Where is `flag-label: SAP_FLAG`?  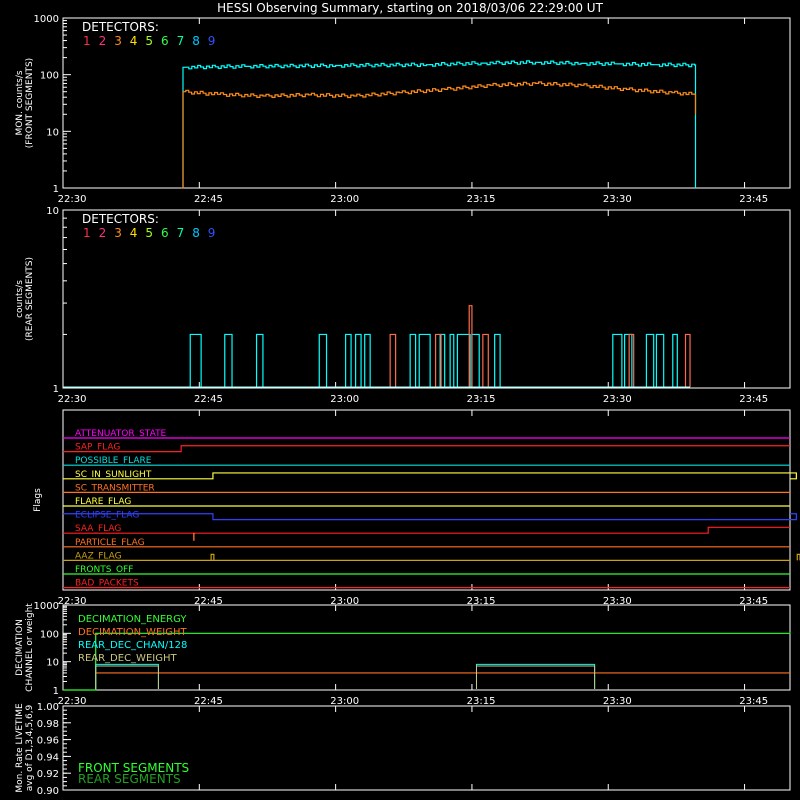 flag-label: SAP_FLAG is located at coordinates (97, 448).